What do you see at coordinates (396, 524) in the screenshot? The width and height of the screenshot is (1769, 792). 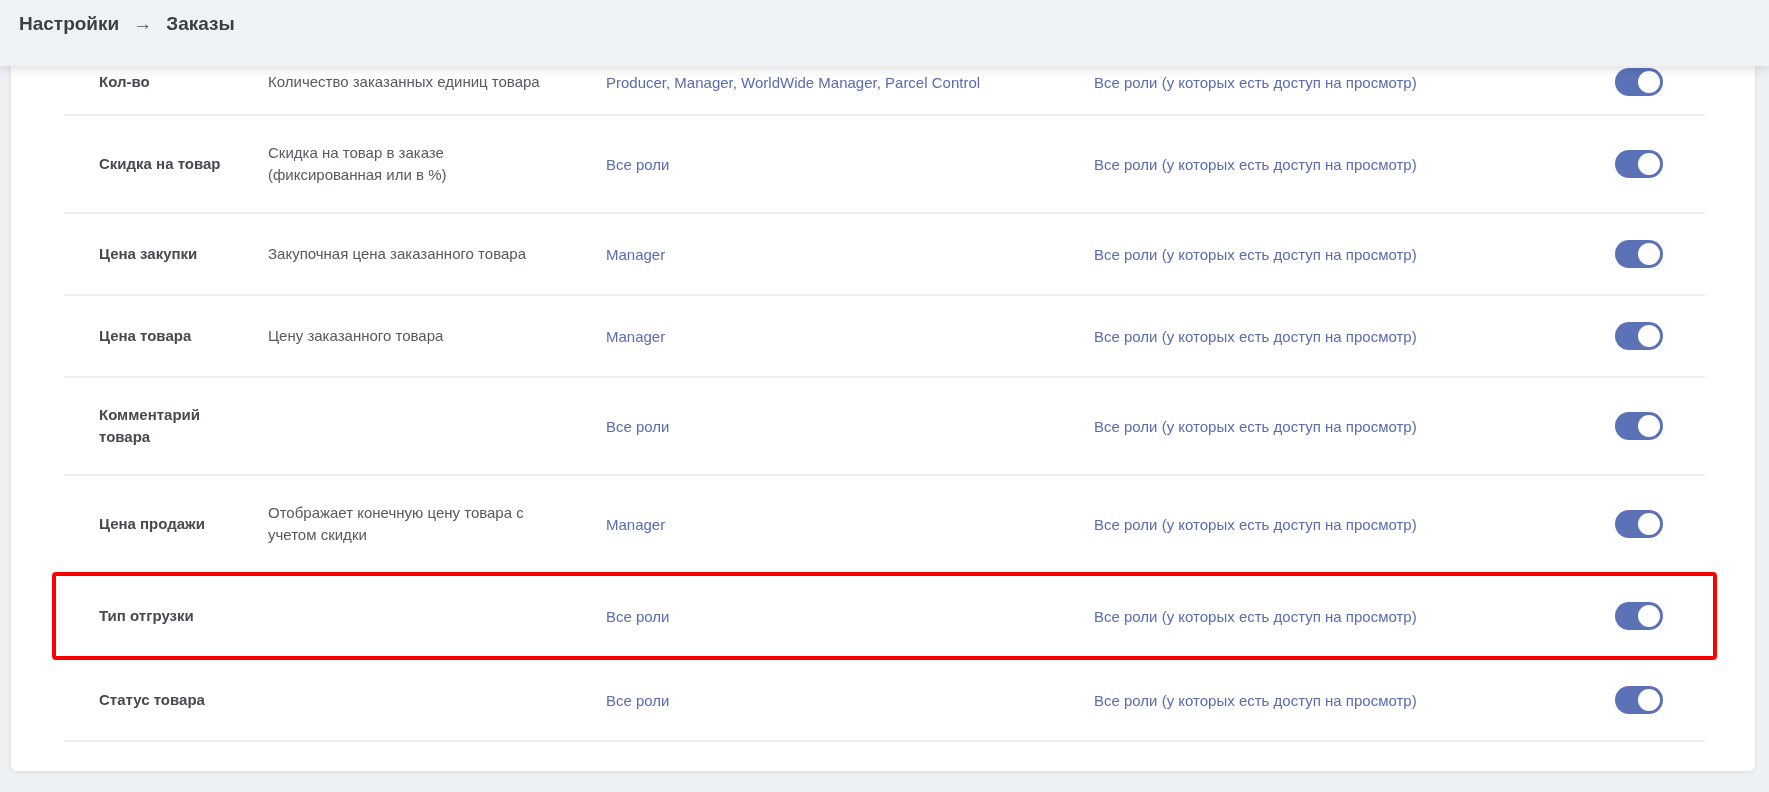 I see `field-description: Отображает конечную цену товара с учетом скидки` at bounding box center [396, 524].